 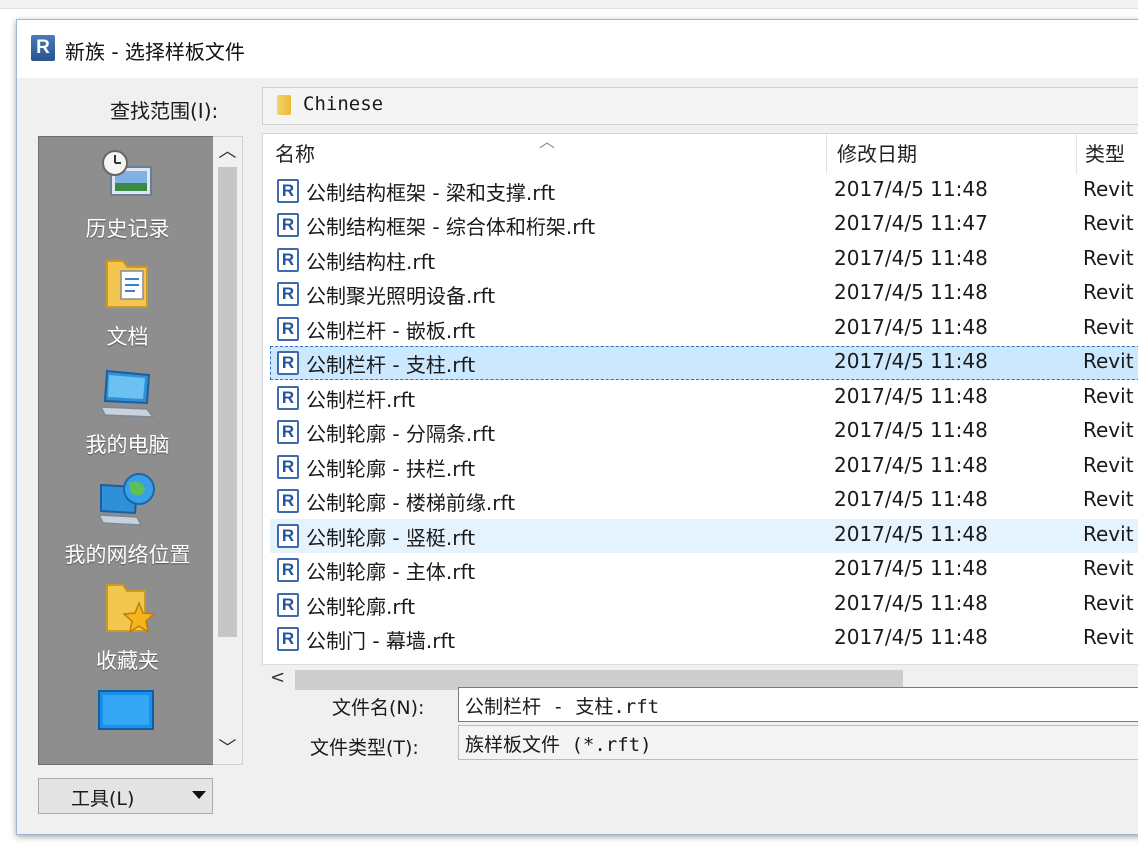 I want to click on favorites-folder-icon, so click(x=131, y=609).